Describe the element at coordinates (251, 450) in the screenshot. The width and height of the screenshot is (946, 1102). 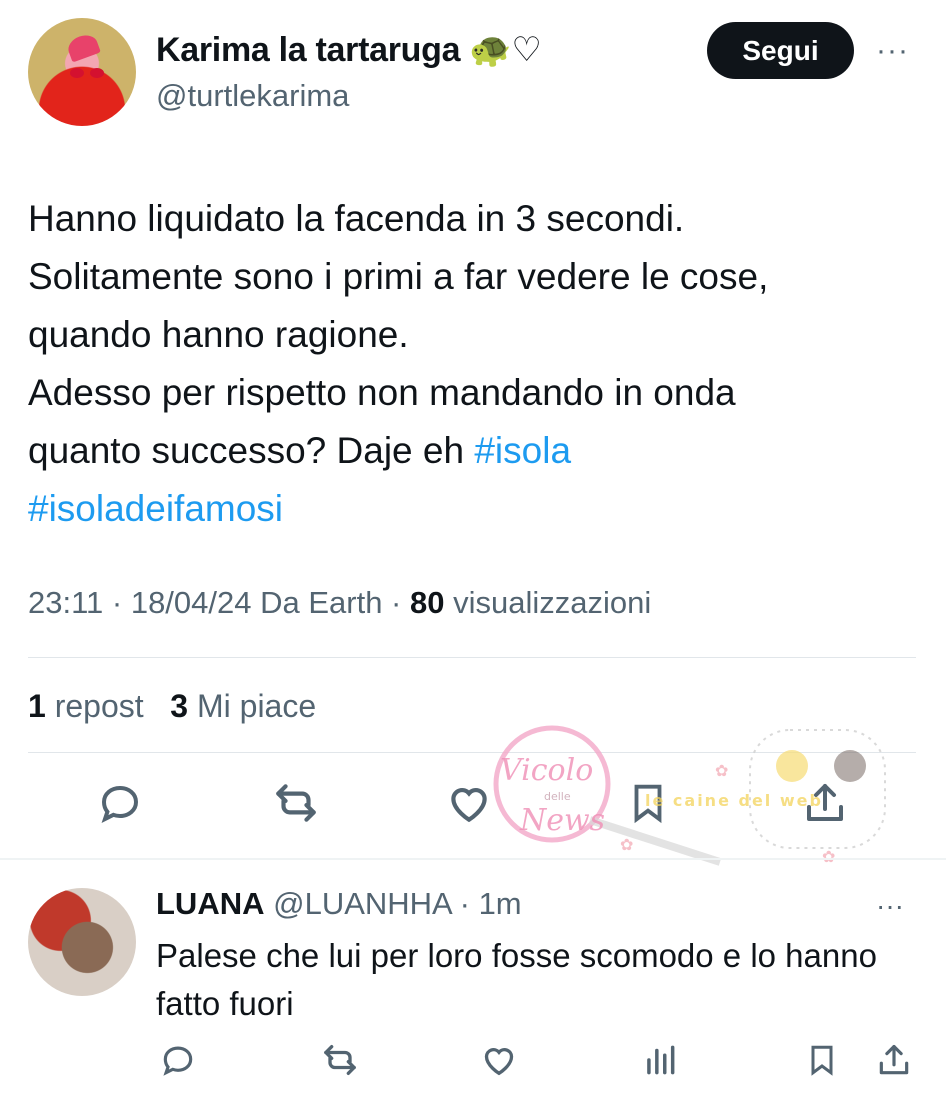
I see `tweet-text-fragment: quanto successo? Daje eh` at that location.